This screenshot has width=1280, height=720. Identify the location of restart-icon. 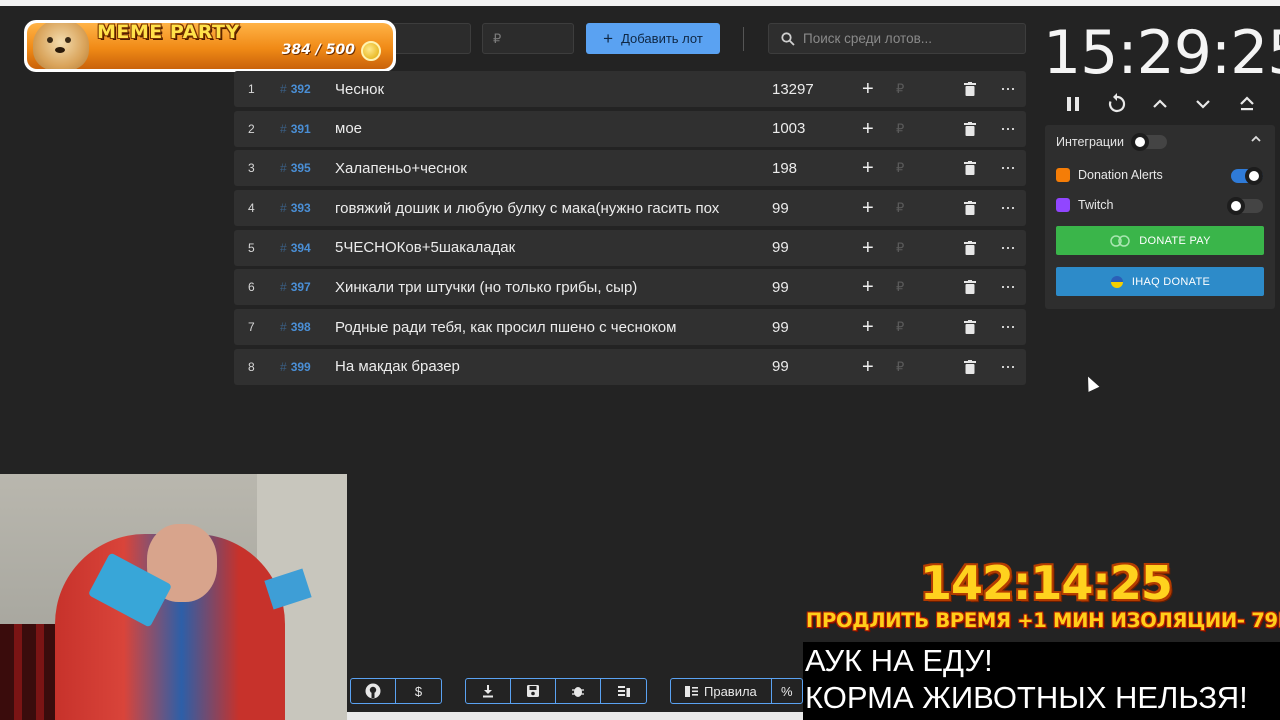
(1117, 104).